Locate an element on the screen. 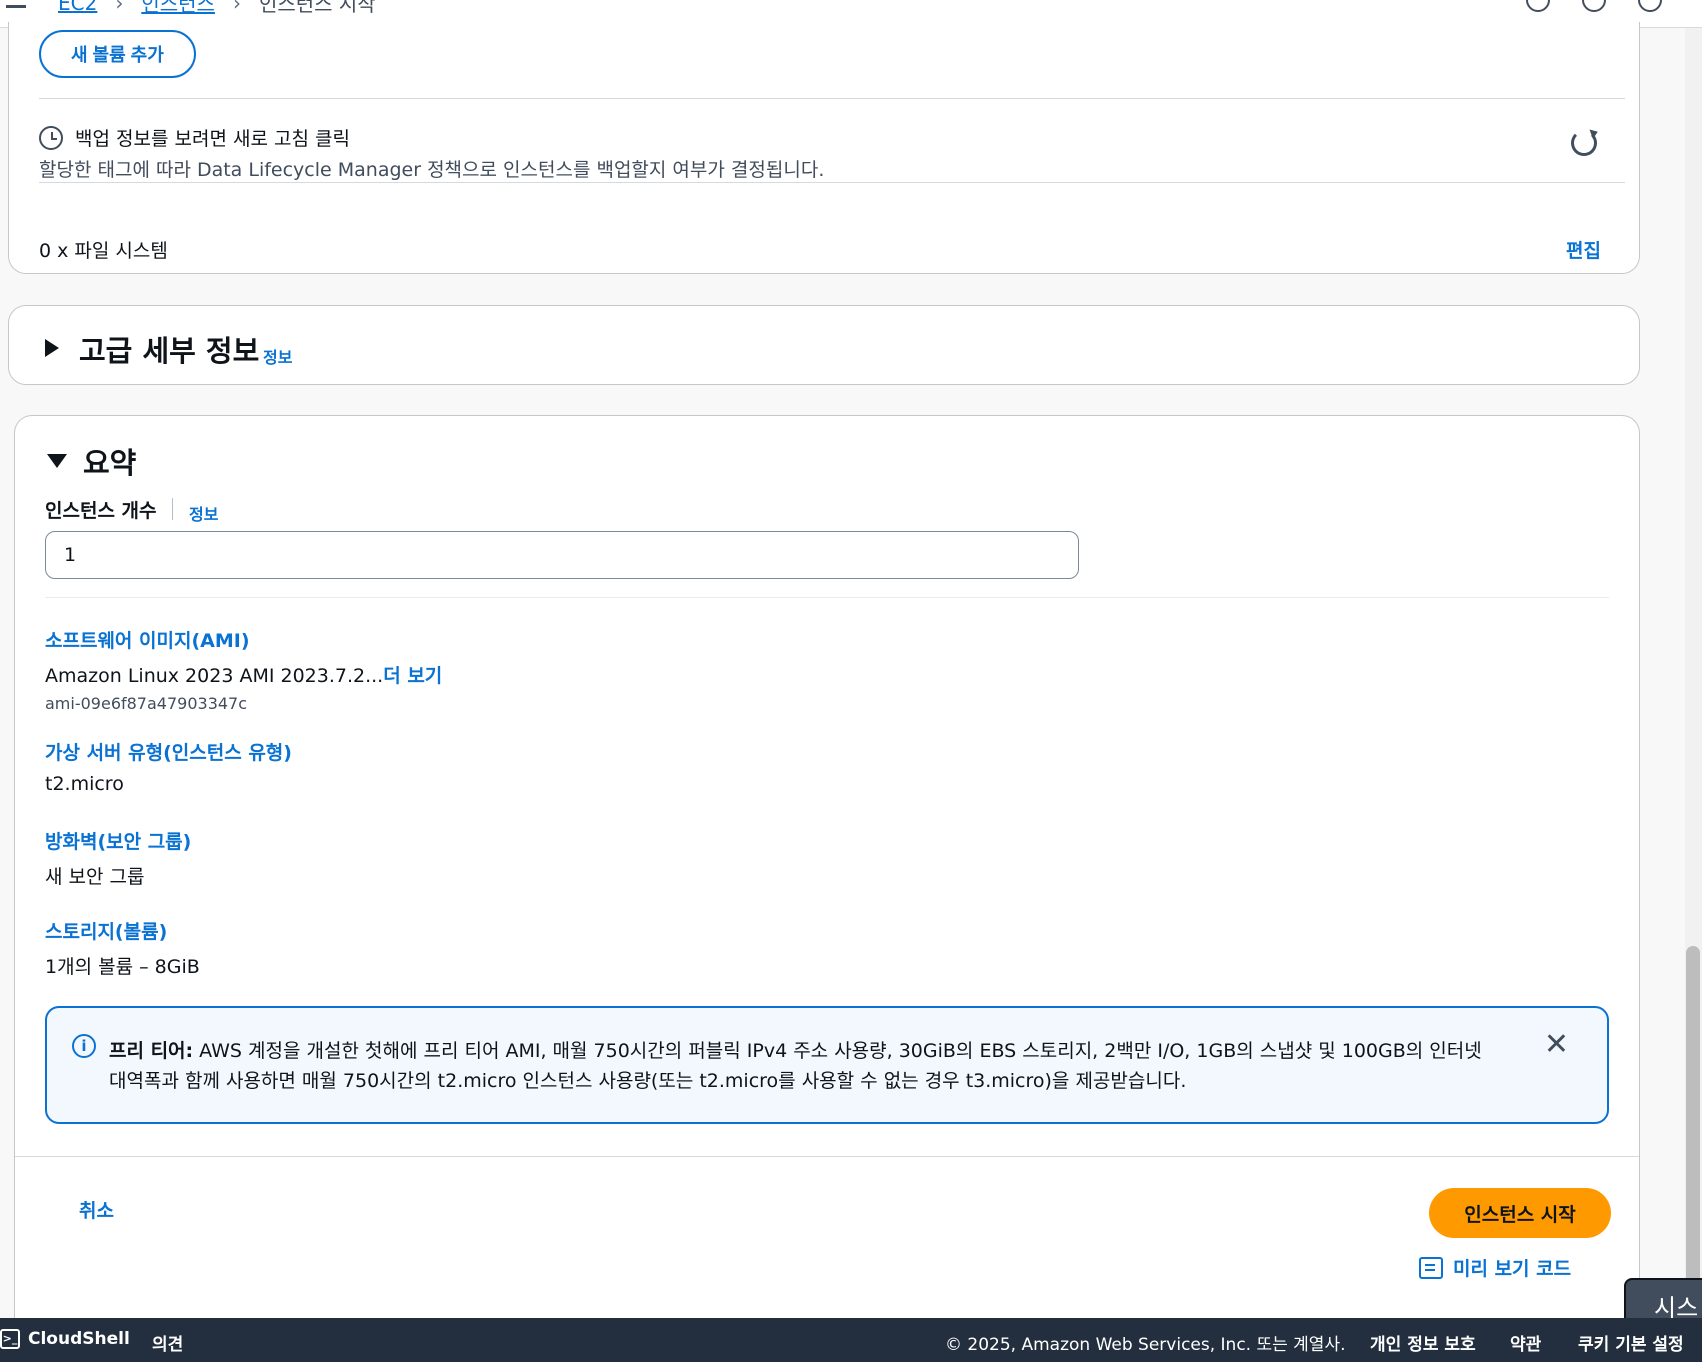 The image size is (1702, 1362). cloudshell-label: CloudShell is located at coordinates (79, 1339).